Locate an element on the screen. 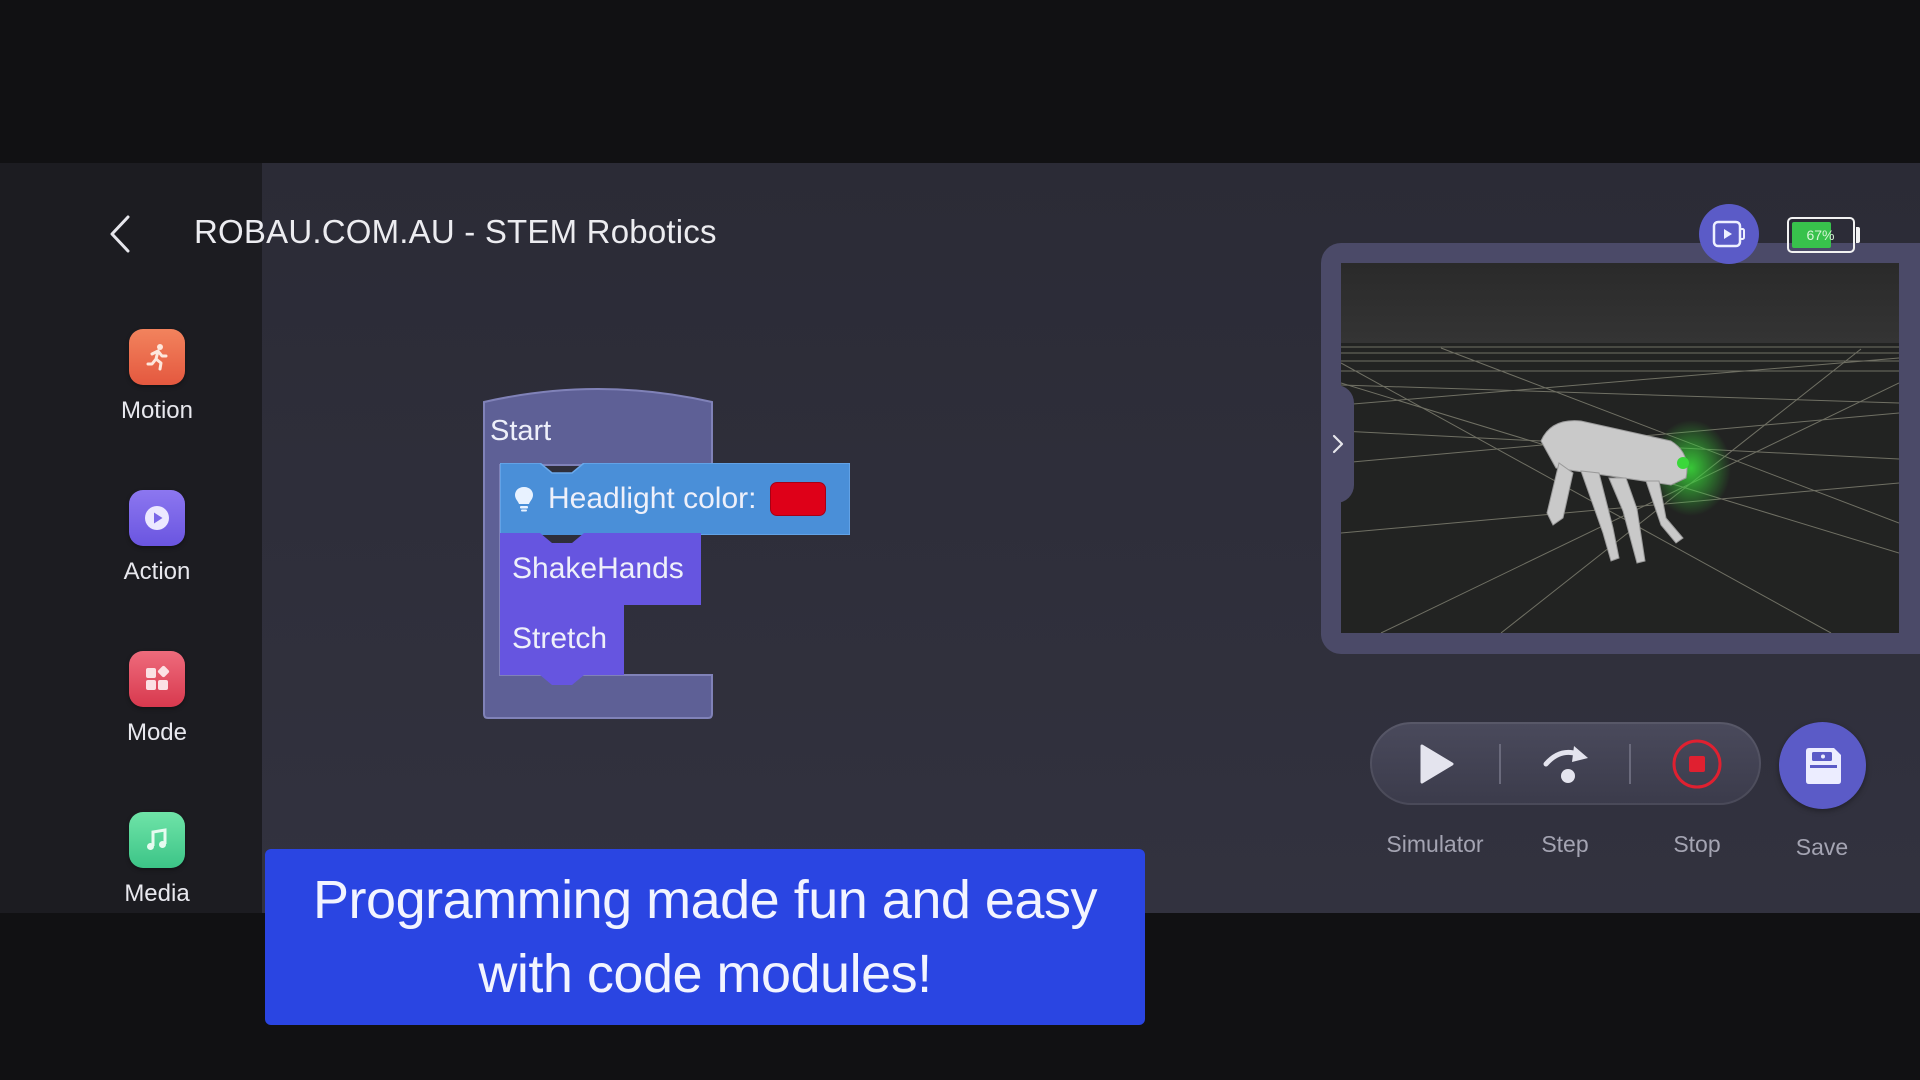 Image resolution: width=1920 pixels, height=1080 pixels. sidebar-label: Action is located at coordinates (157, 571).